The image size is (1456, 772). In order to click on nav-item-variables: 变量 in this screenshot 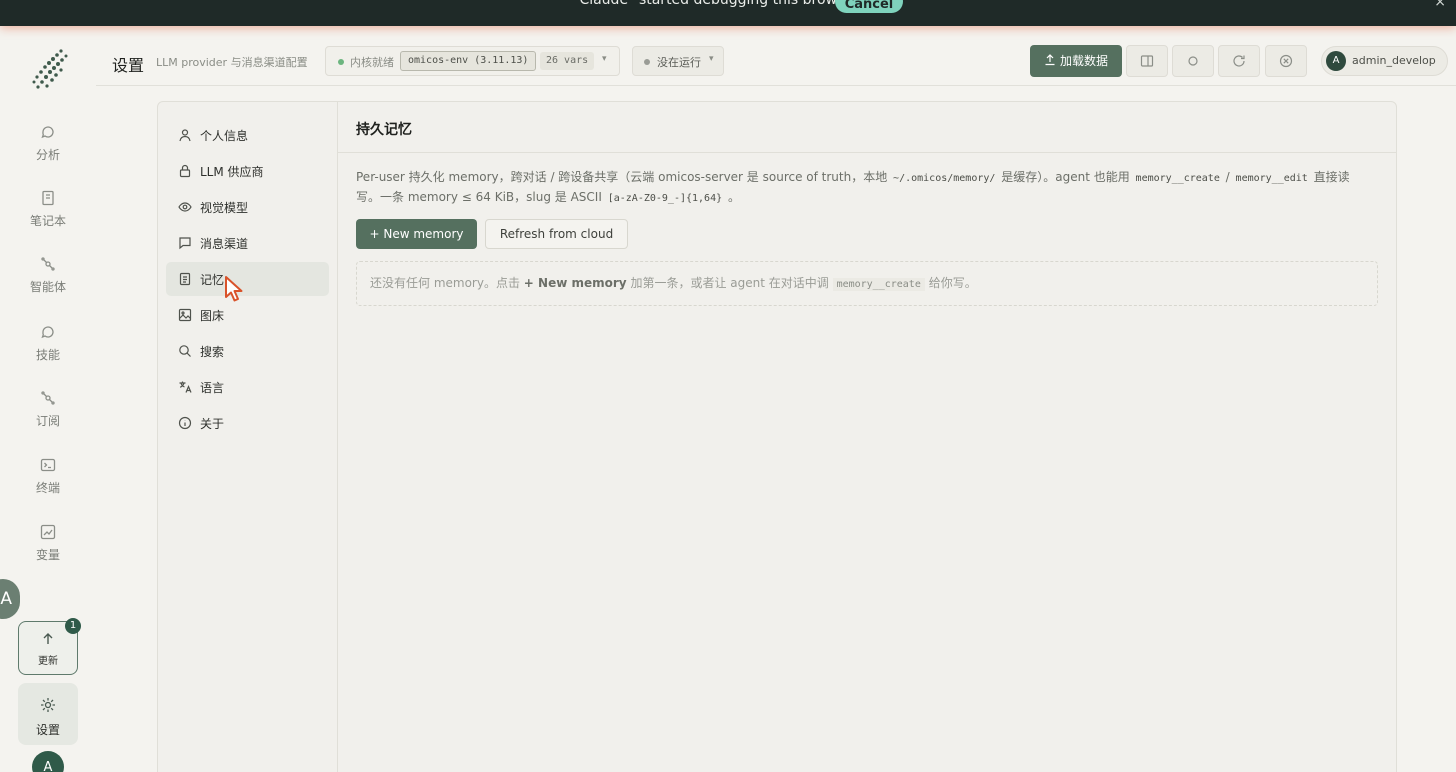, I will do `click(48, 552)`.